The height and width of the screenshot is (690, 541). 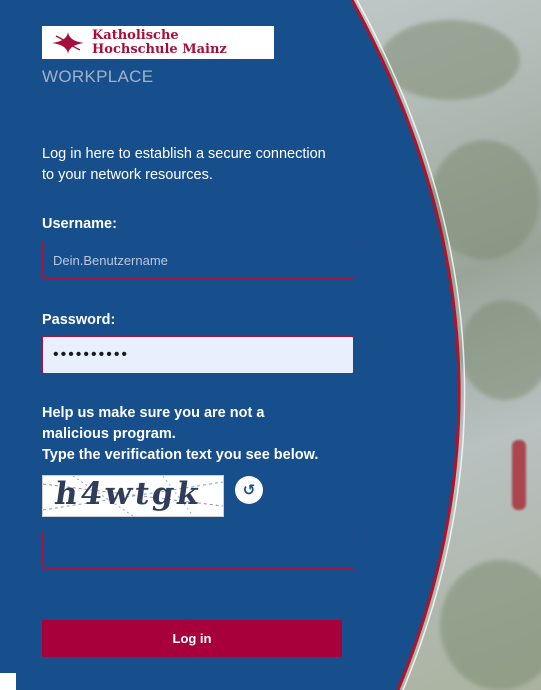 I want to click on help-line-2: malicious program., so click(x=109, y=434).